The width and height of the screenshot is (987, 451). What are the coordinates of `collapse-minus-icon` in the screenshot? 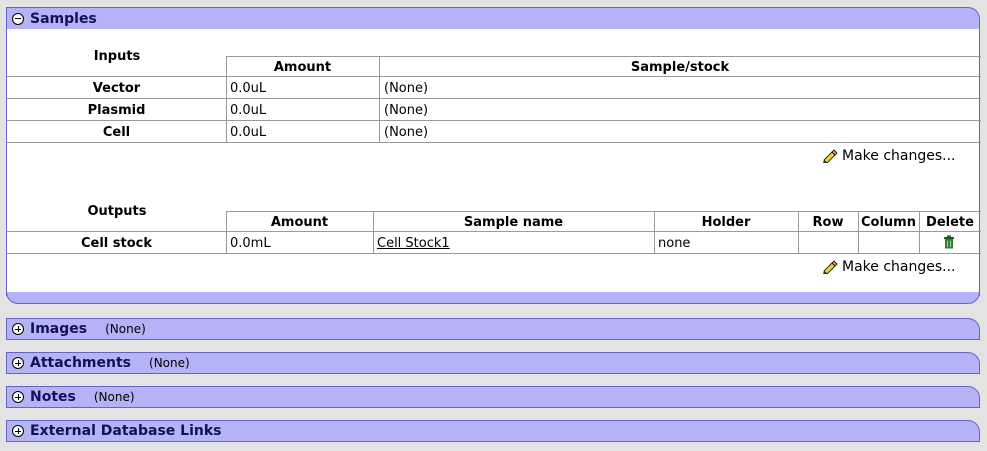 It's located at (18, 18).